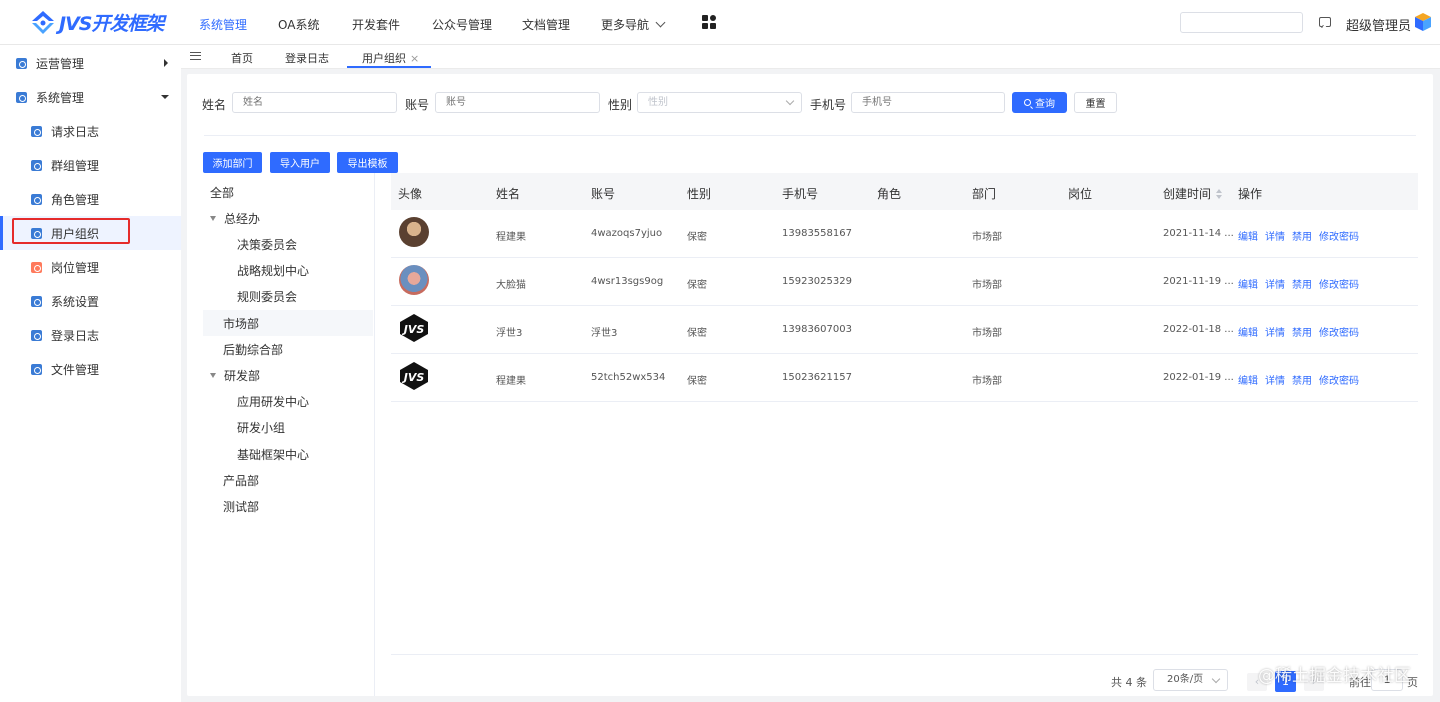  What do you see at coordinates (75, 335) in the screenshot?
I see `sidebar-item-label: 登录日志` at bounding box center [75, 335].